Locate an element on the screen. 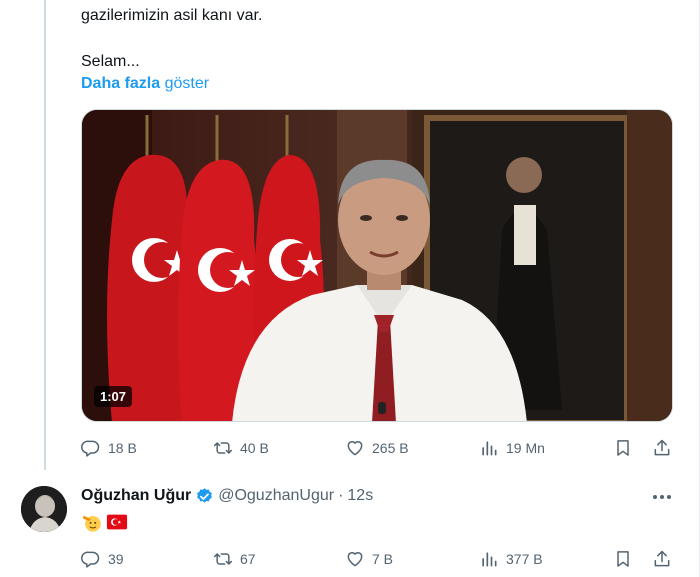 This screenshot has height=577, width=700. show-more-link: Daha fazla göster is located at coordinates (145, 84).